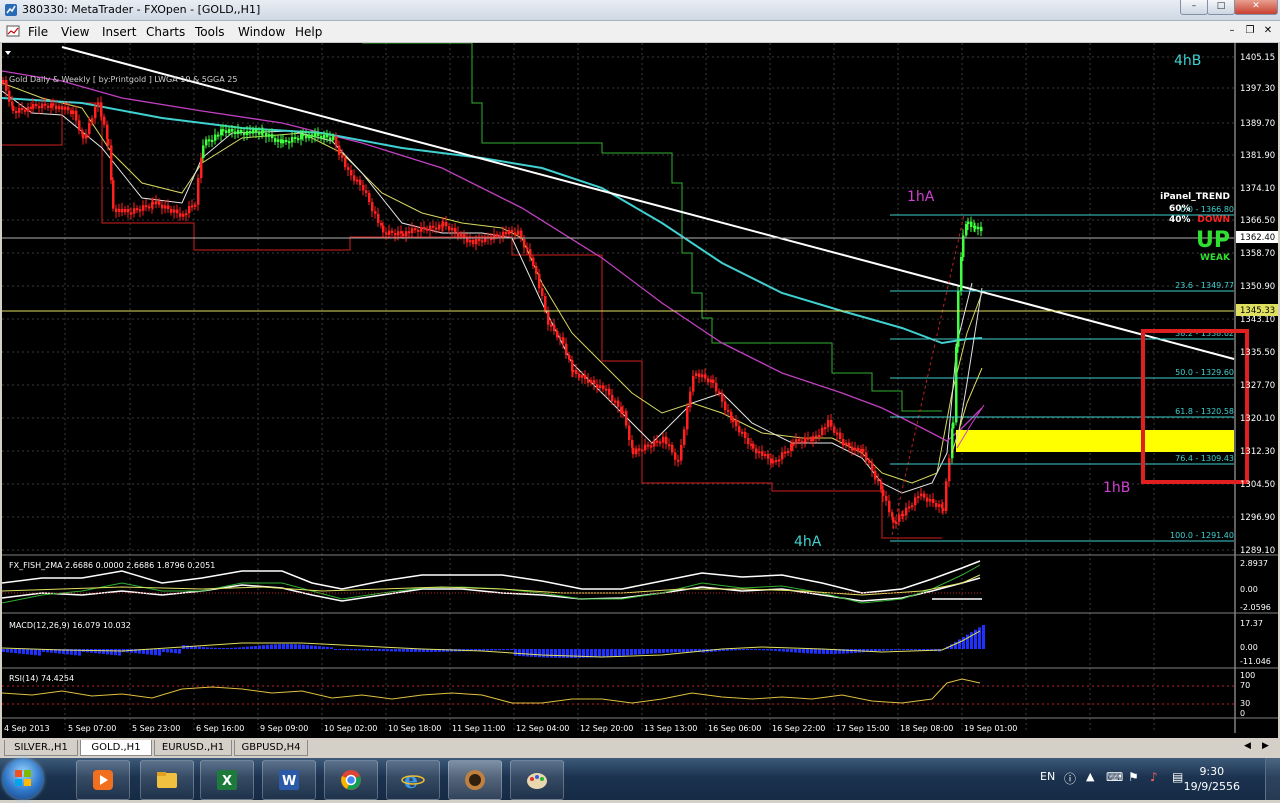 This screenshot has height=803, width=1280. What do you see at coordinates (1257, 518) in the screenshot?
I see `price-tick: 1296.90` at bounding box center [1257, 518].